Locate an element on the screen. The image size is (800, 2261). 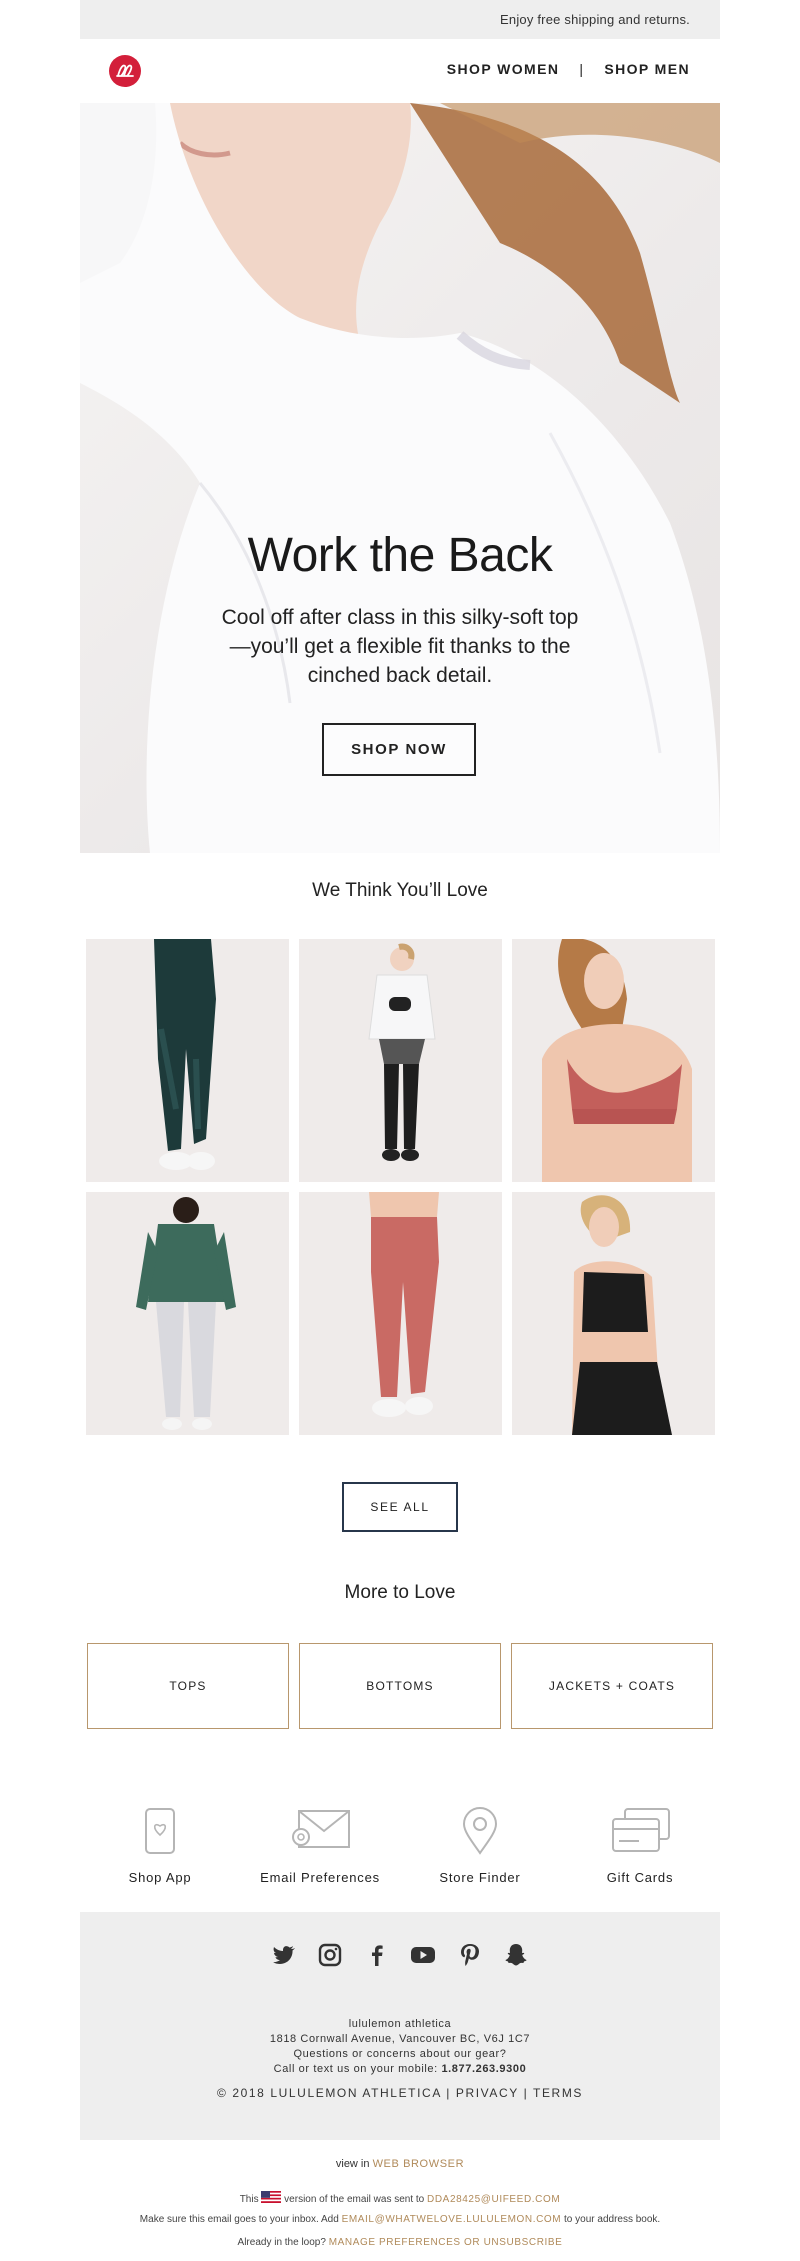
shop-app-label: Shop App is located at coordinates (160, 1877).